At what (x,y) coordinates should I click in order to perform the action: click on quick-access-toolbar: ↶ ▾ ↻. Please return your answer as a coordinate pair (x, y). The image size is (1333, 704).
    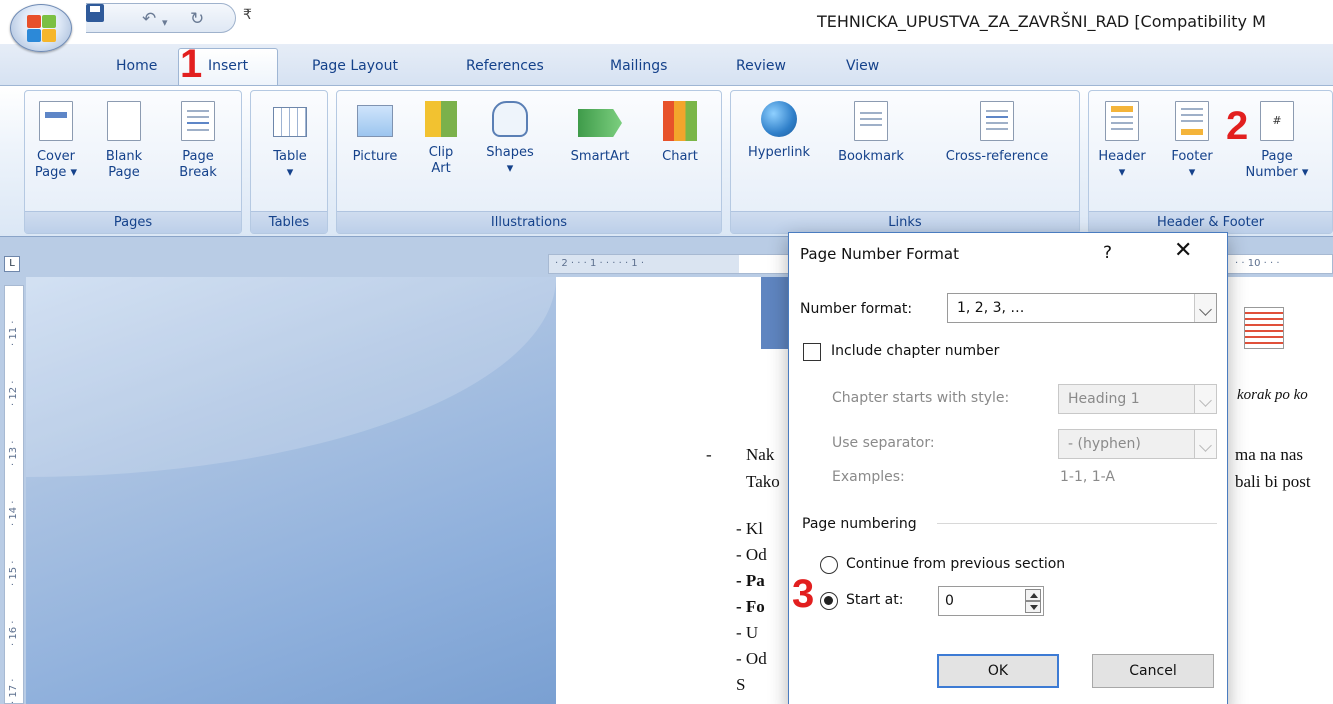
    Looking at the image, I should click on (161, 18).